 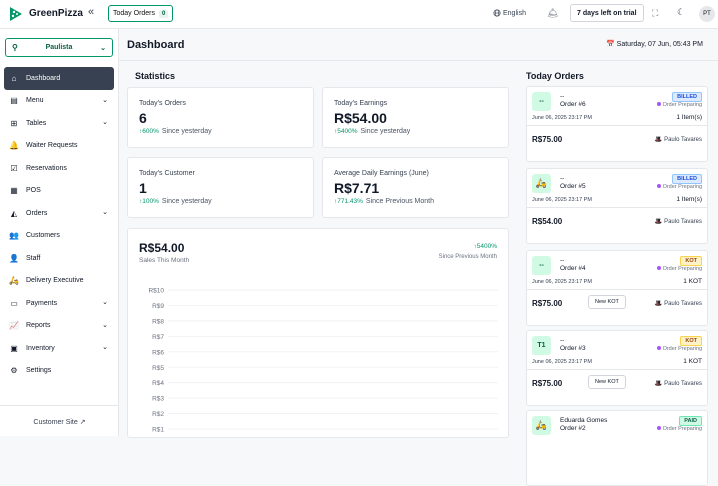 I want to click on sidebar-item-label: Menu, so click(x=35, y=101).